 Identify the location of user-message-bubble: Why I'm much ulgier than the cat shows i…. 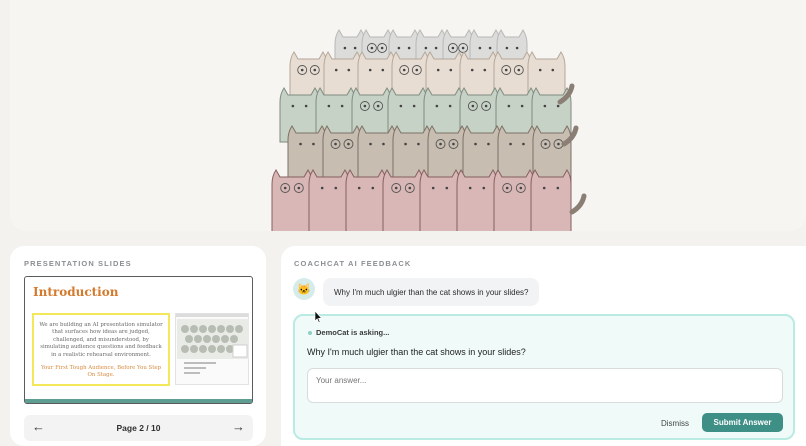
(431, 292).